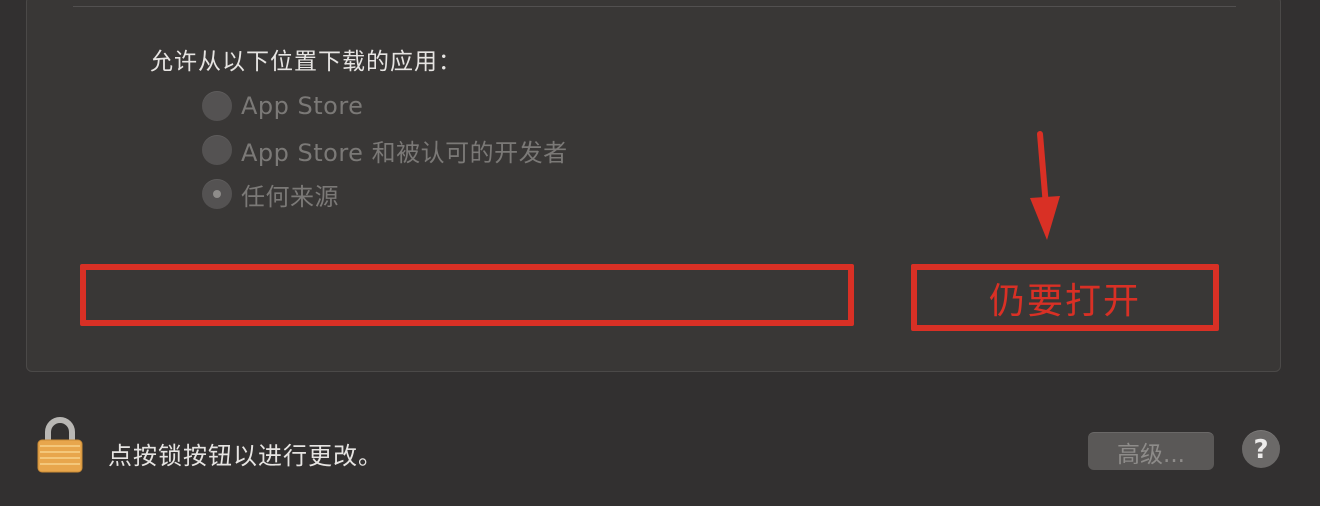 The width and height of the screenshot is (1320, 506). What do you see at coordinates (467, 295) in the screenshot?
I see `blocked-app-message-highlight` at bounding box center [467, 295].